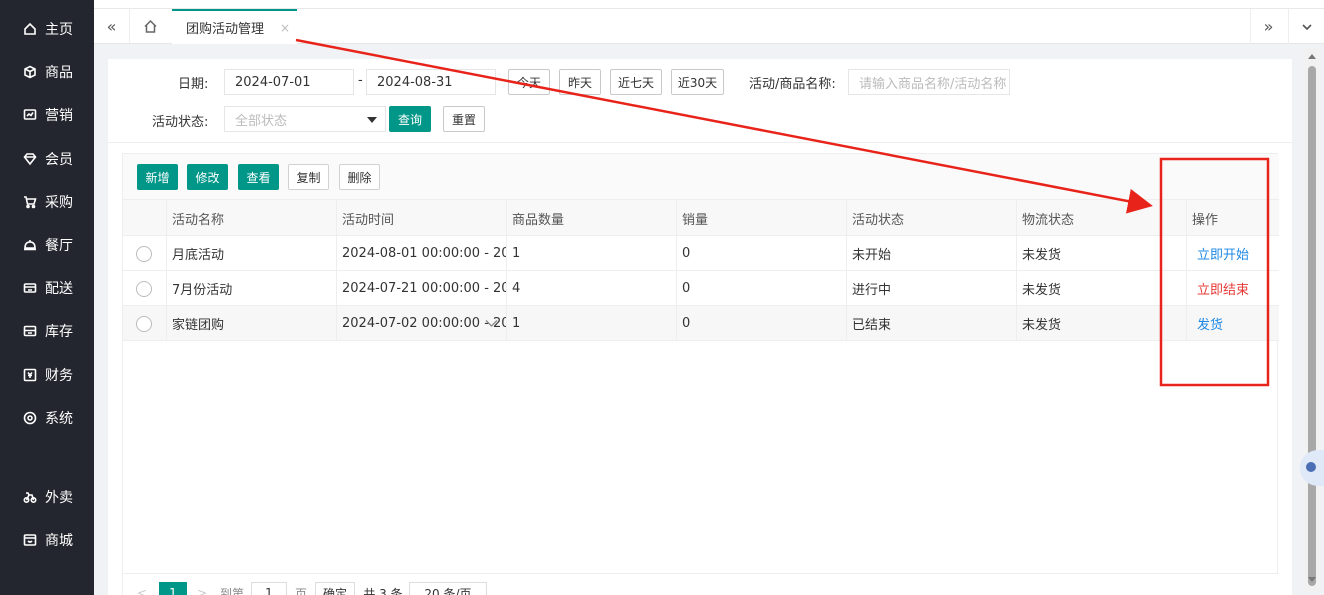  Describe the element at coordinates (30, 202) in the screenshot. I see `cart-icon` at that location.